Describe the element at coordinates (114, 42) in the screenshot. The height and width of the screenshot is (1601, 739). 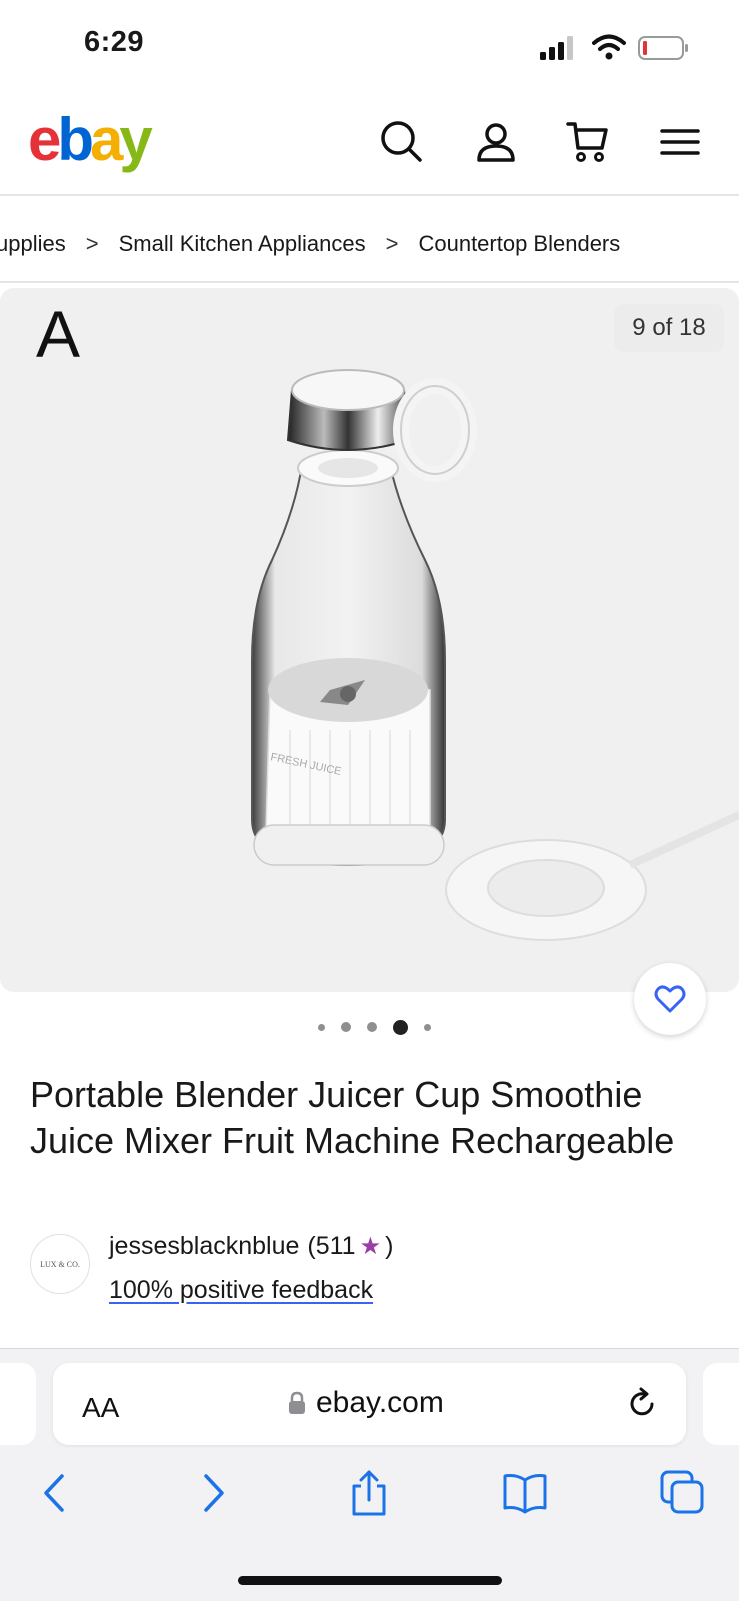
I see `status-time: 6:29` at that location.